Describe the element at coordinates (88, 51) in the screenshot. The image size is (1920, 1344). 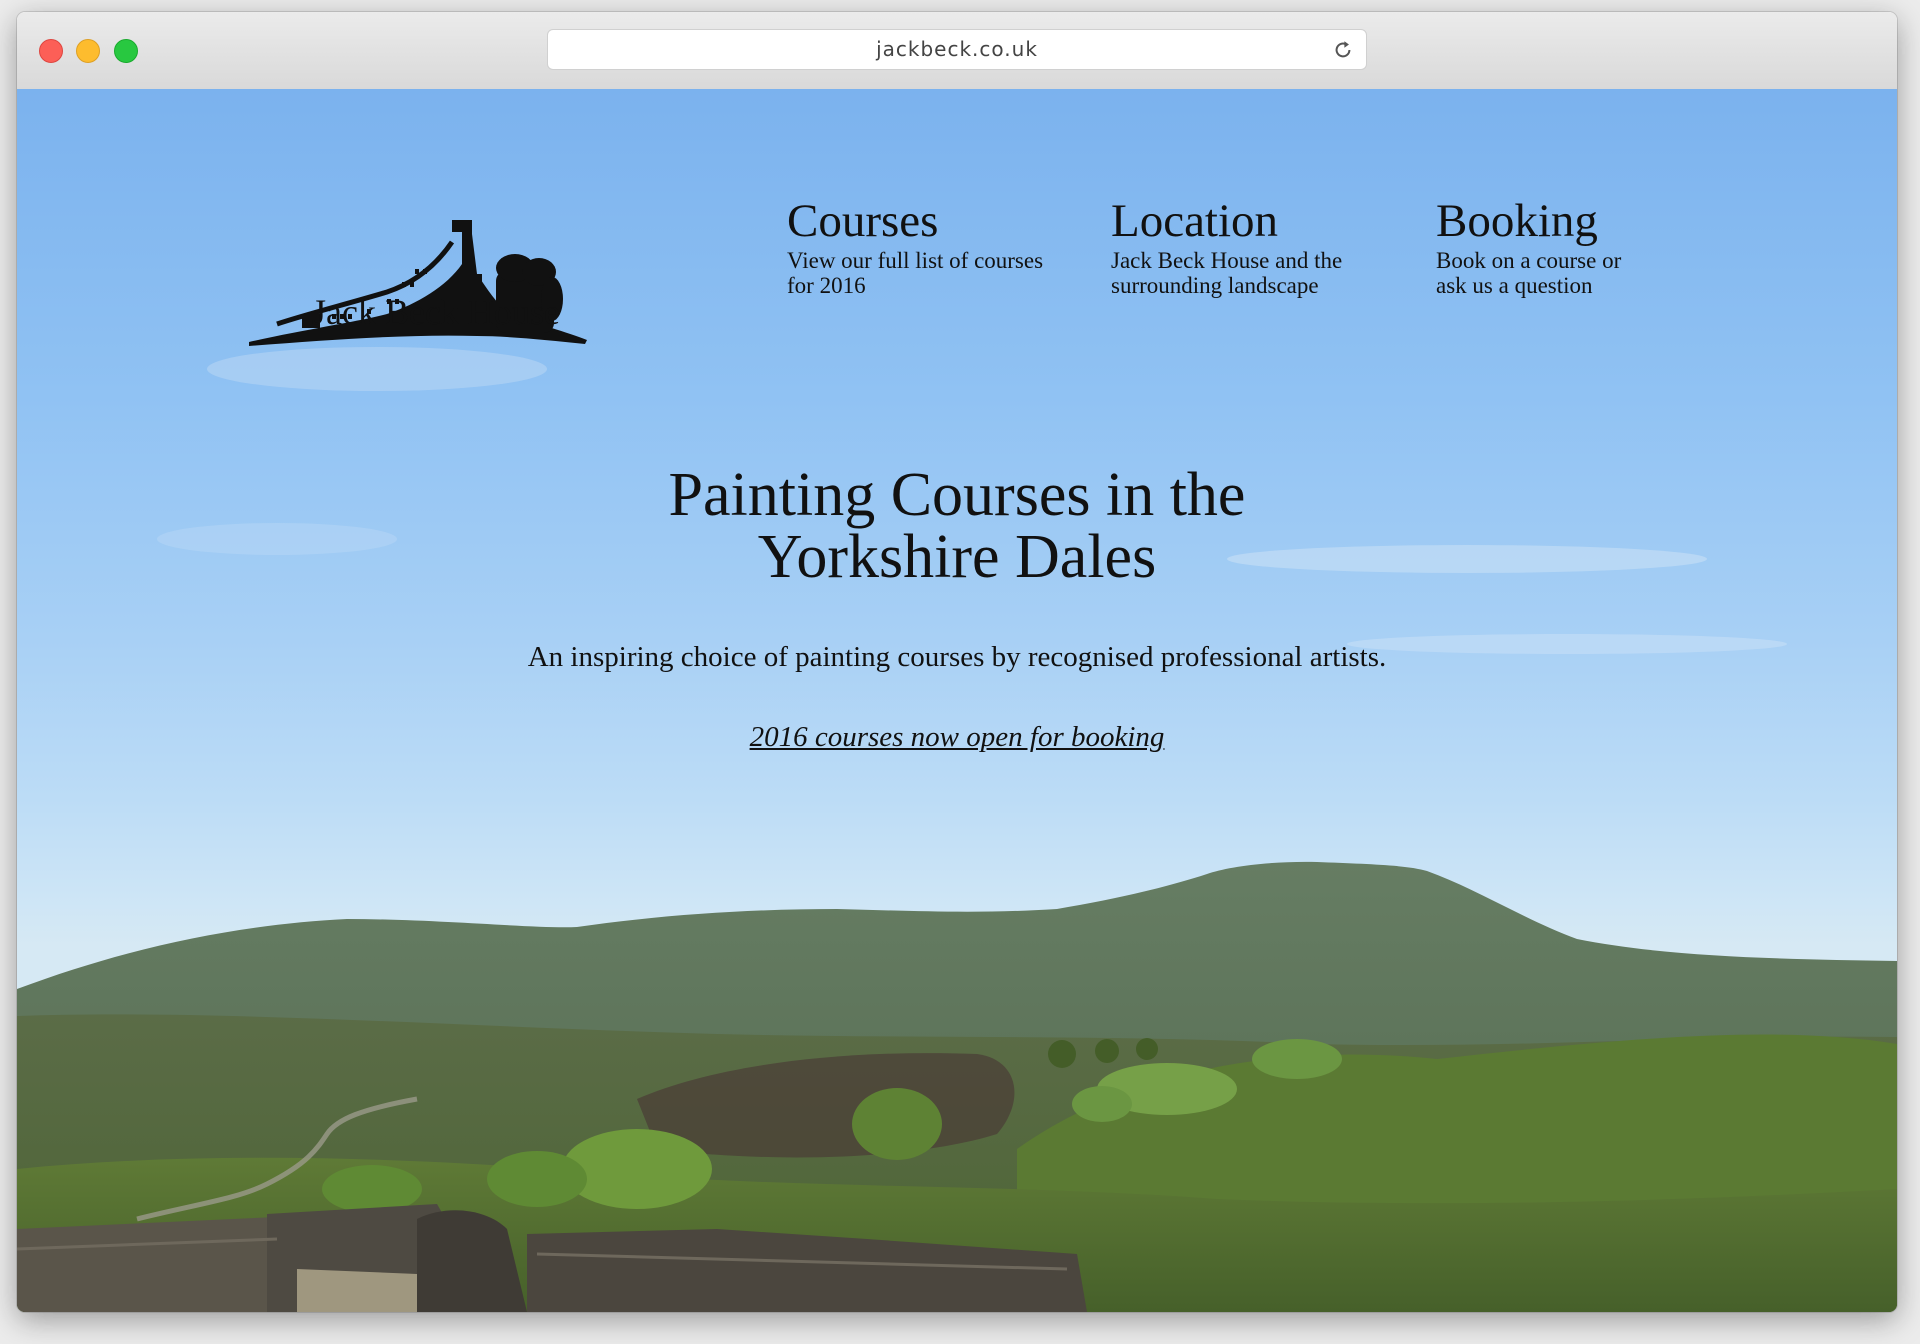
I see `minimize-window-button` at that location.